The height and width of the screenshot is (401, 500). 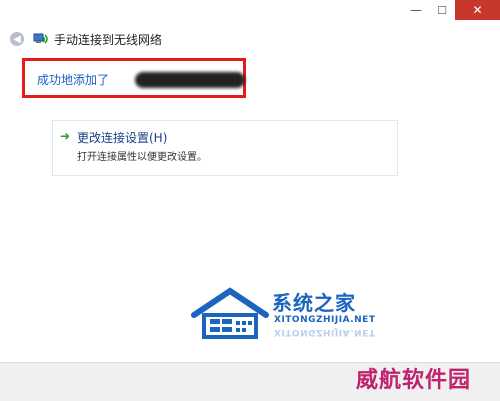 I want to click on wizard-title: 手动连接到无线网络, so click(x=108, y=40).